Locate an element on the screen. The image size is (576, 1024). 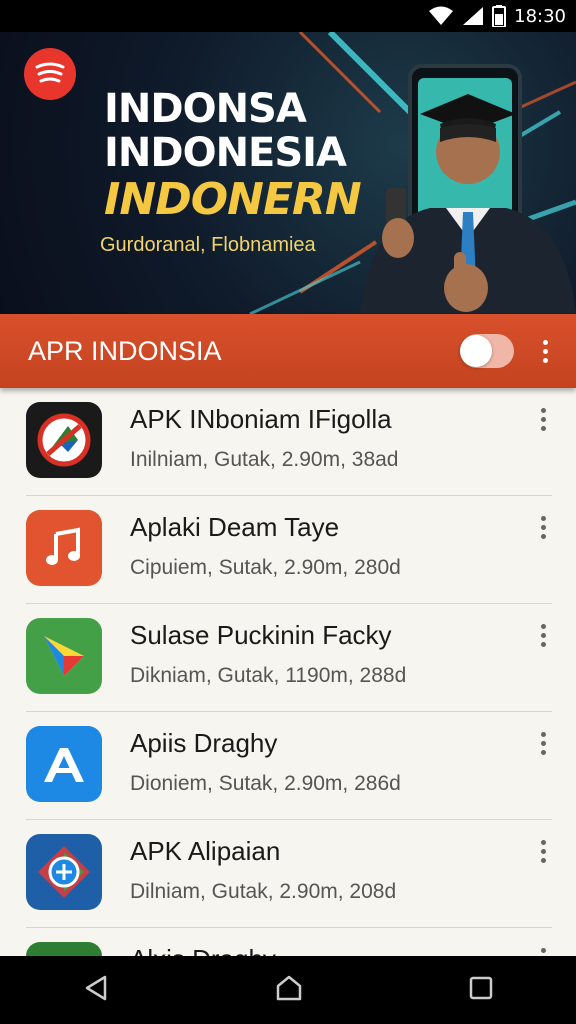
app-meta: Inilniam, Gutak, 2.90m, 38ad is located at coordinates (264, 459).